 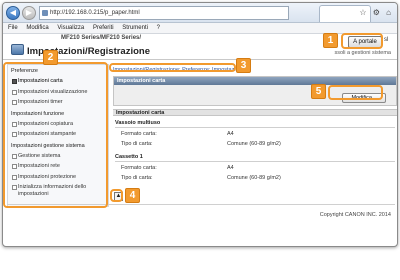 What do you see at coordinates (13, 13) in the screenshot?
I see `back-icon: ◀` at bounding box center [13, 13].